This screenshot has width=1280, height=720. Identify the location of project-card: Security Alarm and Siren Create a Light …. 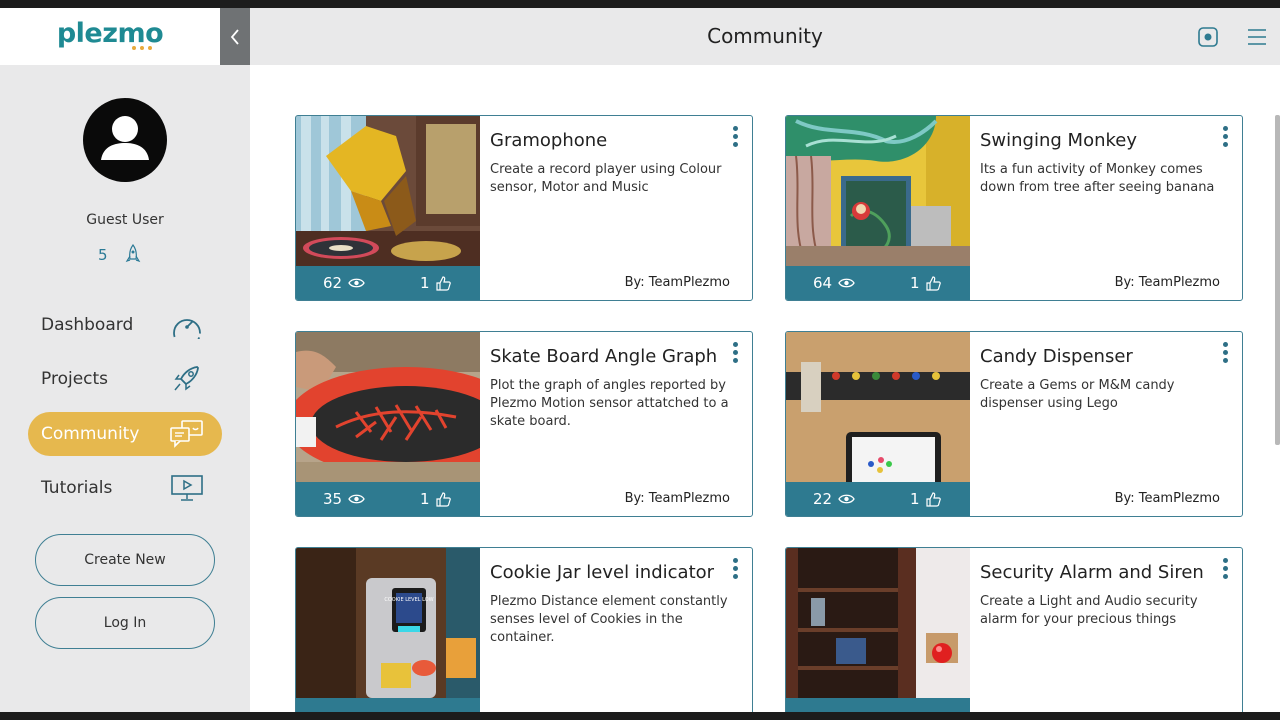
(1014, 629).